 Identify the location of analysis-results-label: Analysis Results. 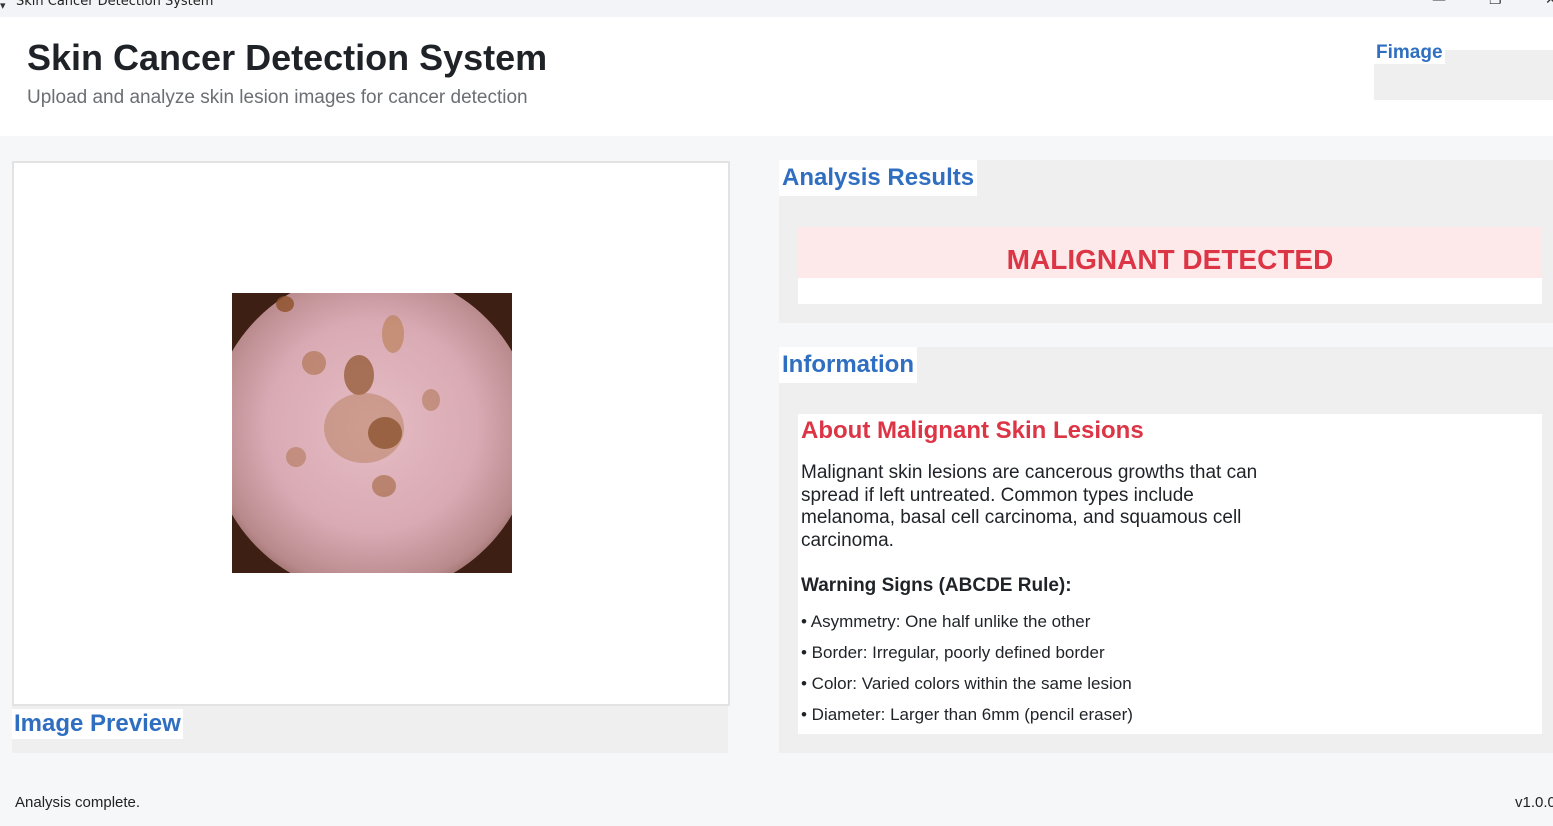
(878, 178).